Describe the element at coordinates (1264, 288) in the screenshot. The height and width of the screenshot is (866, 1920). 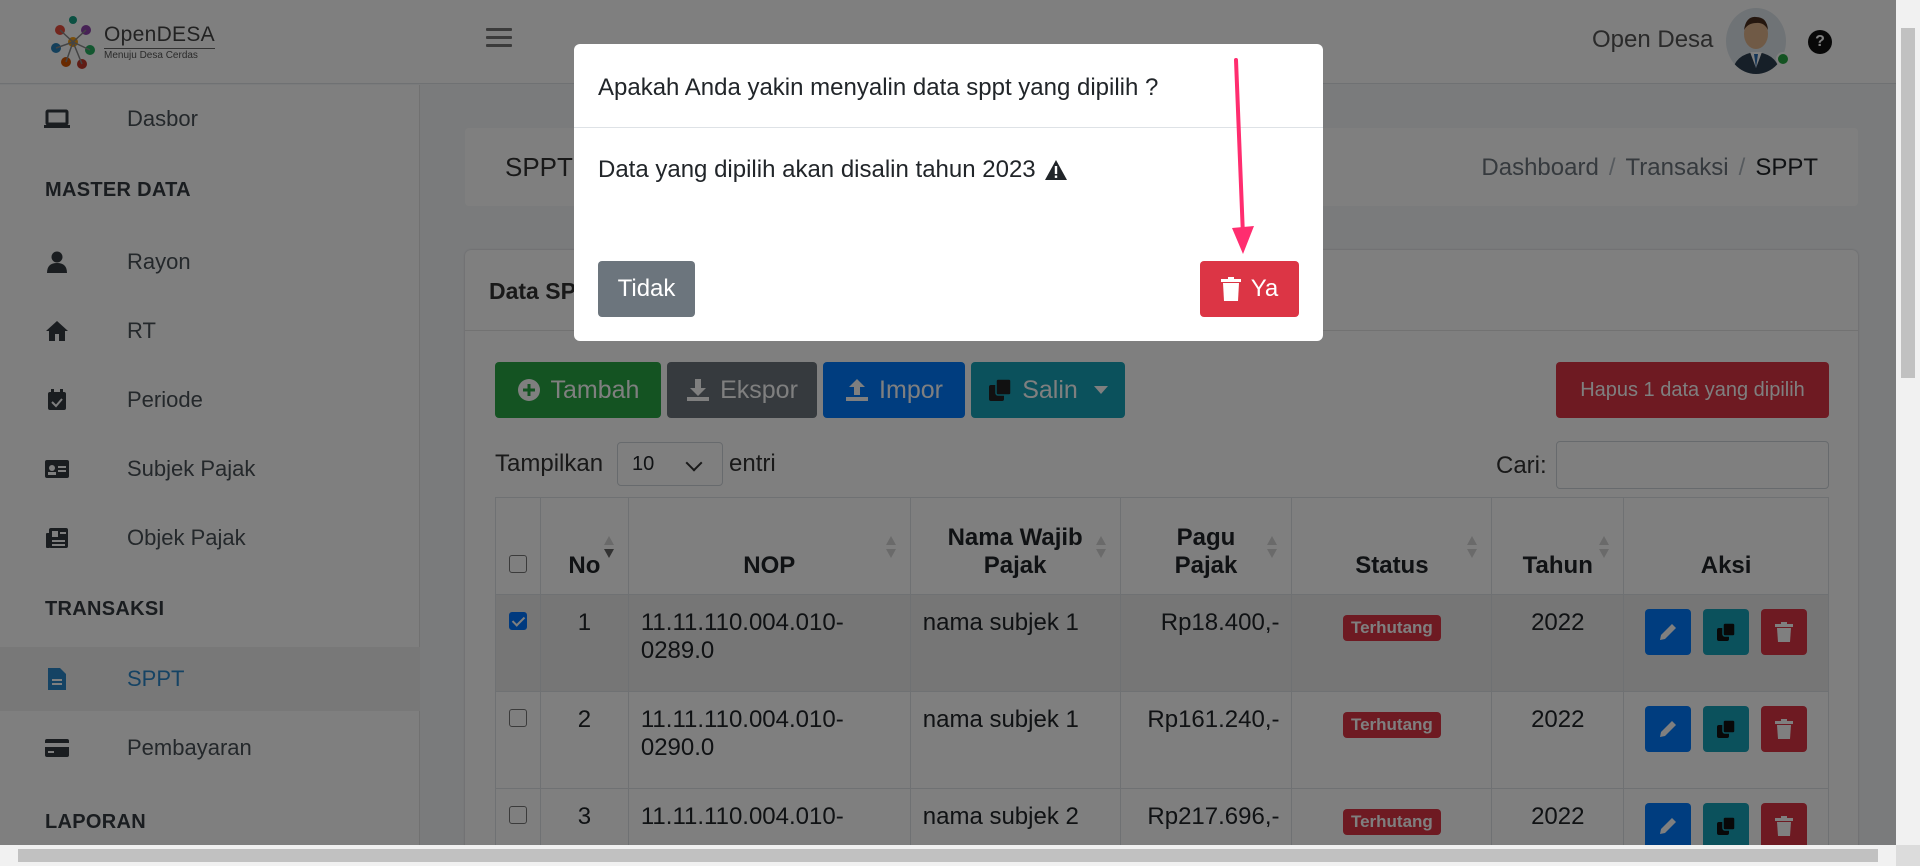
I see `ya-label: Ya` at that location.